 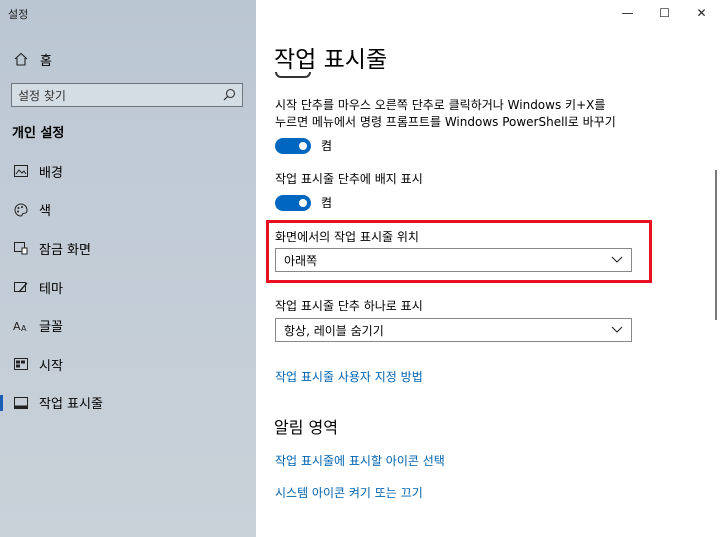 What do you see at coordinates (128, 403) in the screenshot?
I see `sidebar-item-taskbar: 작업 표시줄` at bounding box center [128, 403].